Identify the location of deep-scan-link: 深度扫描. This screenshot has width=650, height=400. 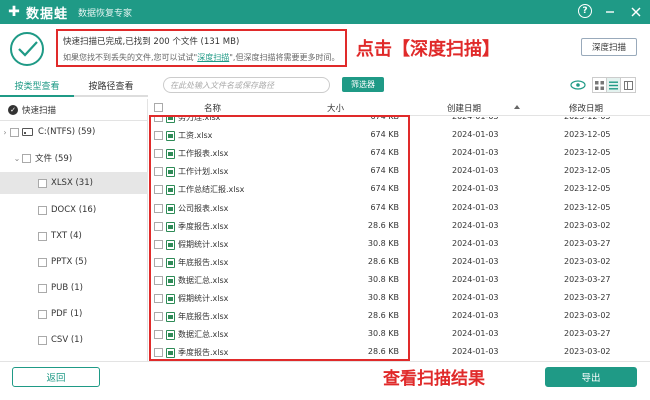
(213, 57).